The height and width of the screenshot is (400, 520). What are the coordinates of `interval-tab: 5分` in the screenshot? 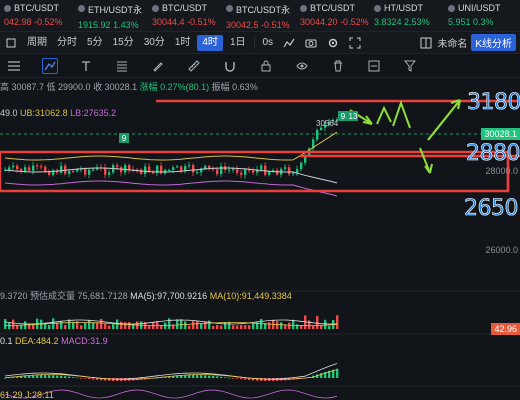 It's located at (95, 43).